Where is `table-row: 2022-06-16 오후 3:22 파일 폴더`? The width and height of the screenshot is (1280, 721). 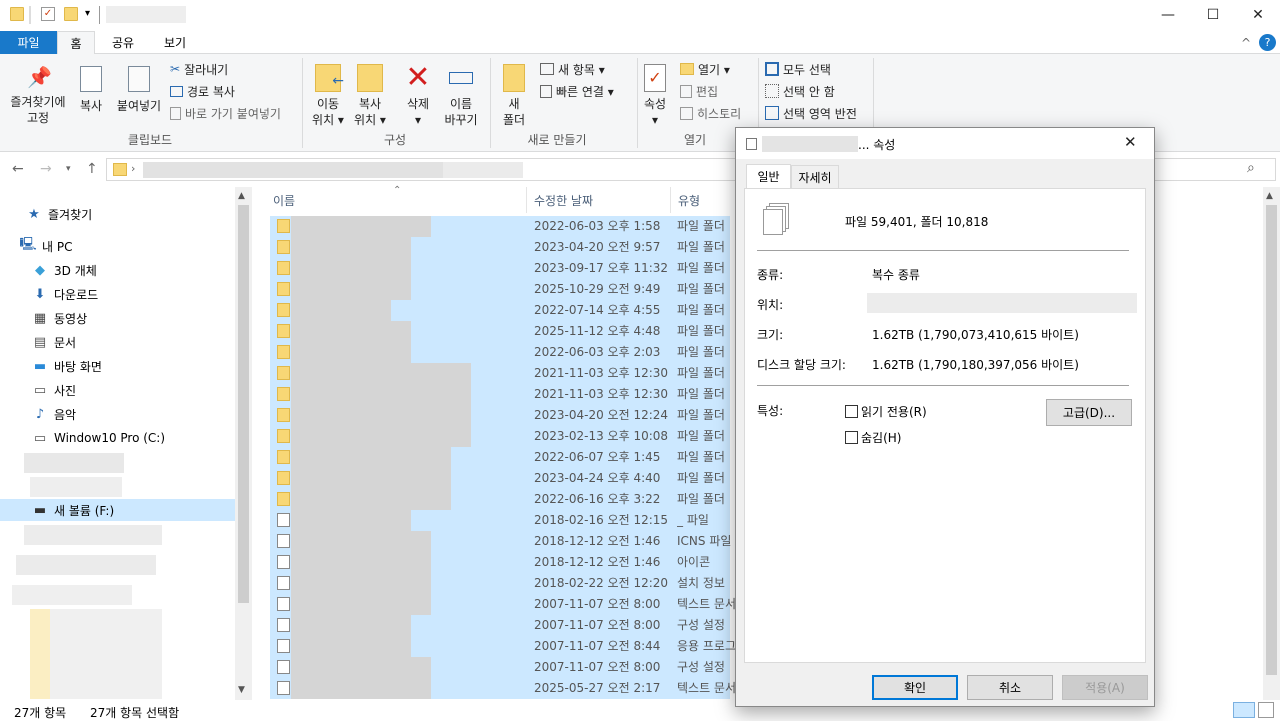 table-row: 2022-06-16 오후 3:22 파일 폴더 is located at coordinates (500, 499).